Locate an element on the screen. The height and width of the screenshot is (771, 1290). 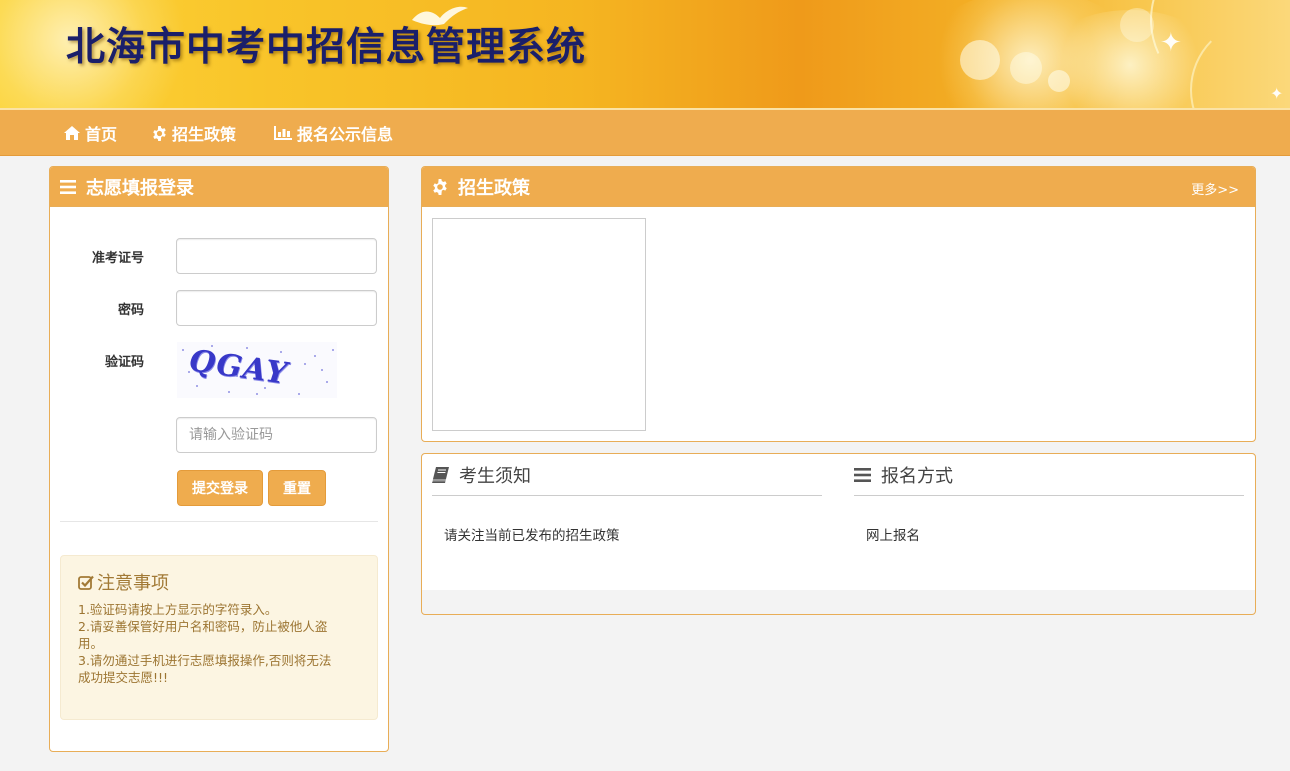
registration-method-text: 网上报名 is located at coordinates (893, 536).